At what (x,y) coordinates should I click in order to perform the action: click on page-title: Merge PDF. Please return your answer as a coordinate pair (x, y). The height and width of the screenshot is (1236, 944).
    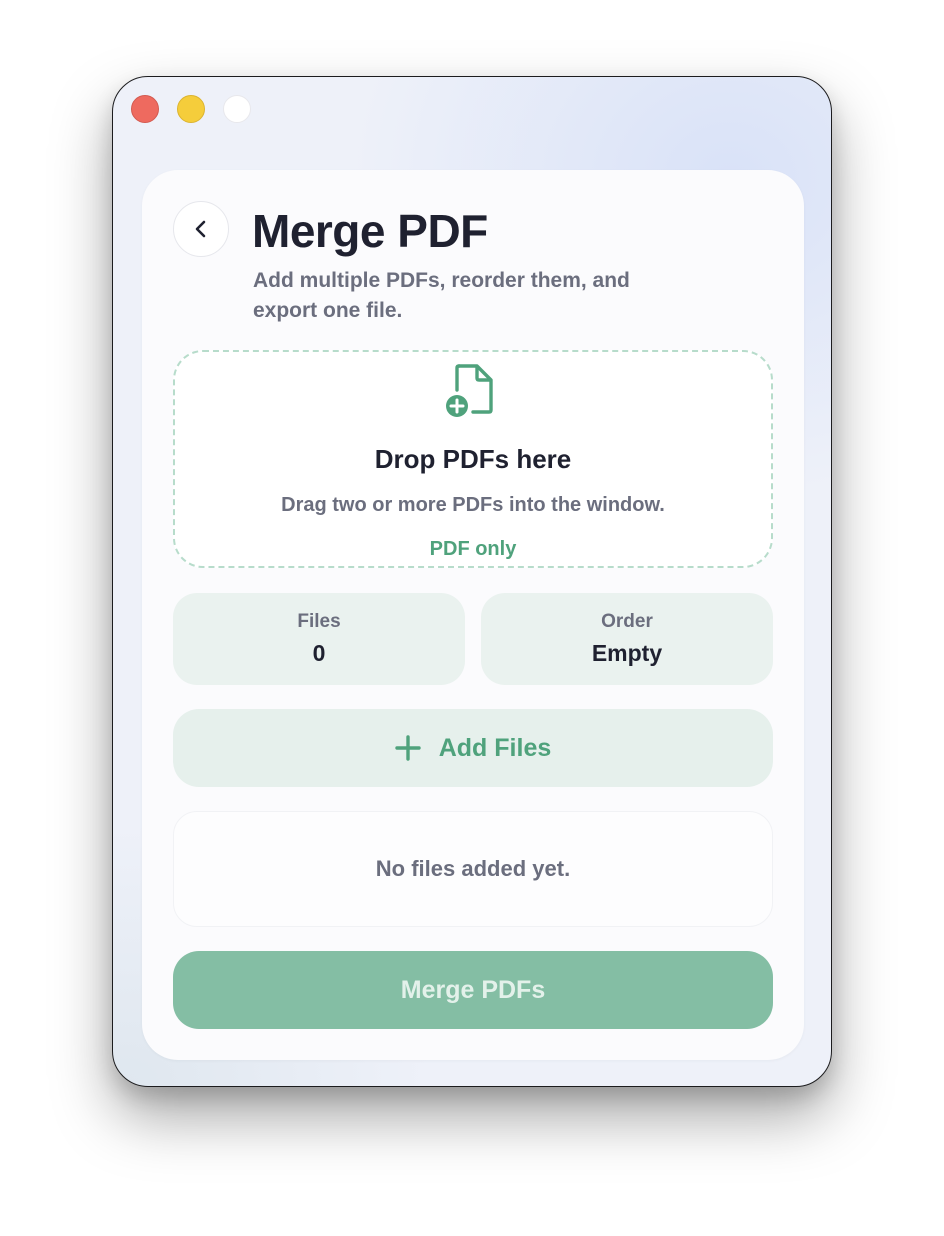
    Looking at the image, I should click on (370, 231).